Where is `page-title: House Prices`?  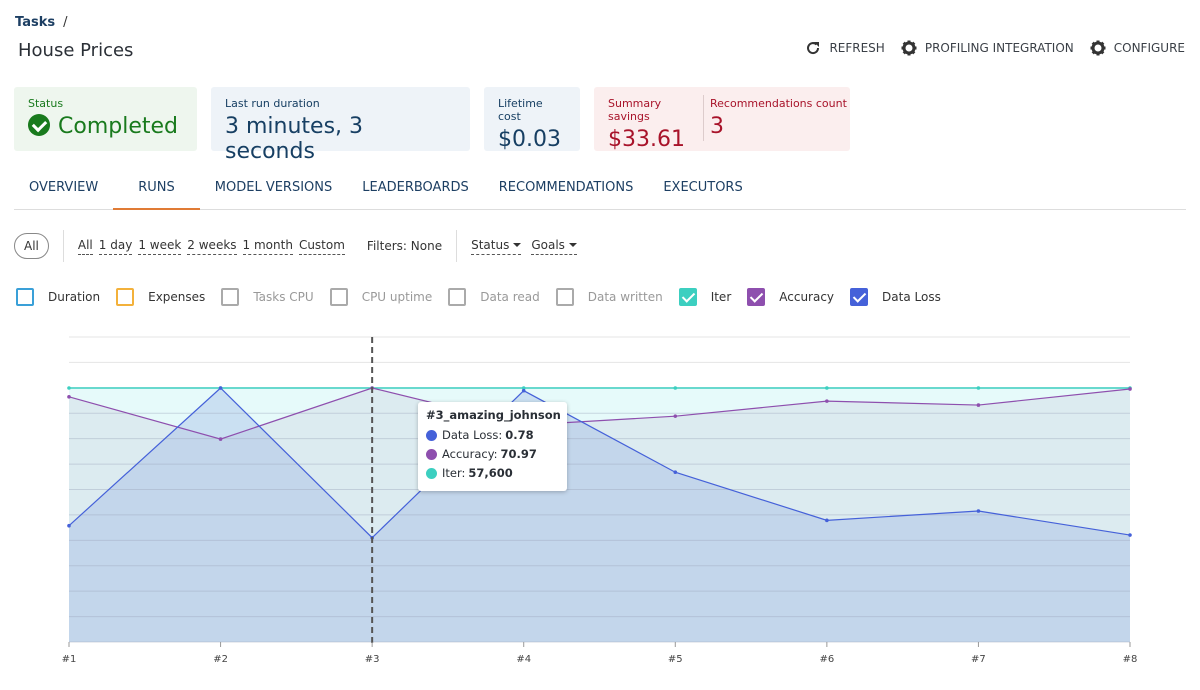
page-title: House Prices is located at coordinates (76, 50).